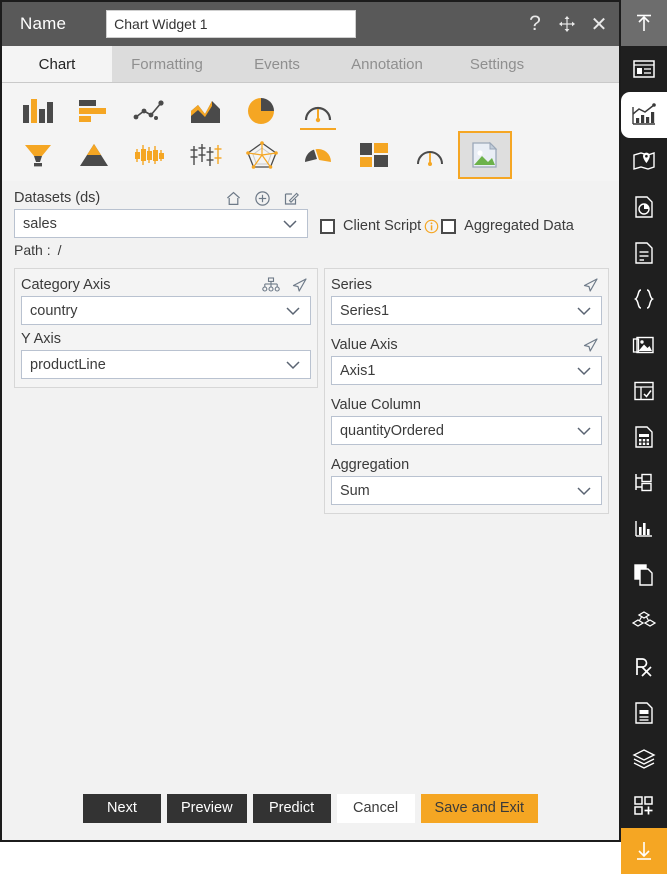 This screenshot has width=667, height=874. What do you see at coordinates (277, 64) in the screenshot?
I see `tab-events: Events` at bounding box center [277, 64].